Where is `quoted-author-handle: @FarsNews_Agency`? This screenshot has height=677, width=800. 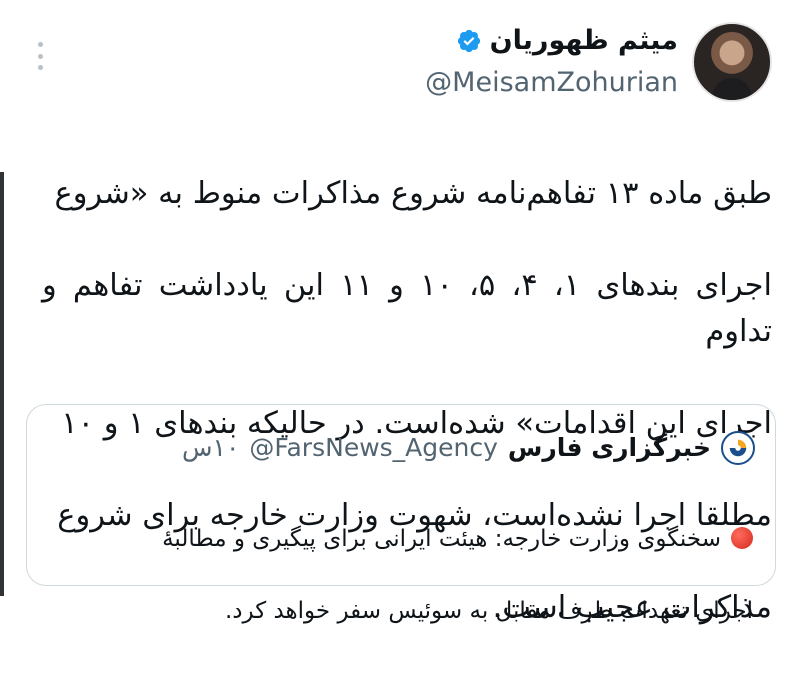
quoted-author-handle: @FarsNews_Agency is located at coordinates (373, 448).